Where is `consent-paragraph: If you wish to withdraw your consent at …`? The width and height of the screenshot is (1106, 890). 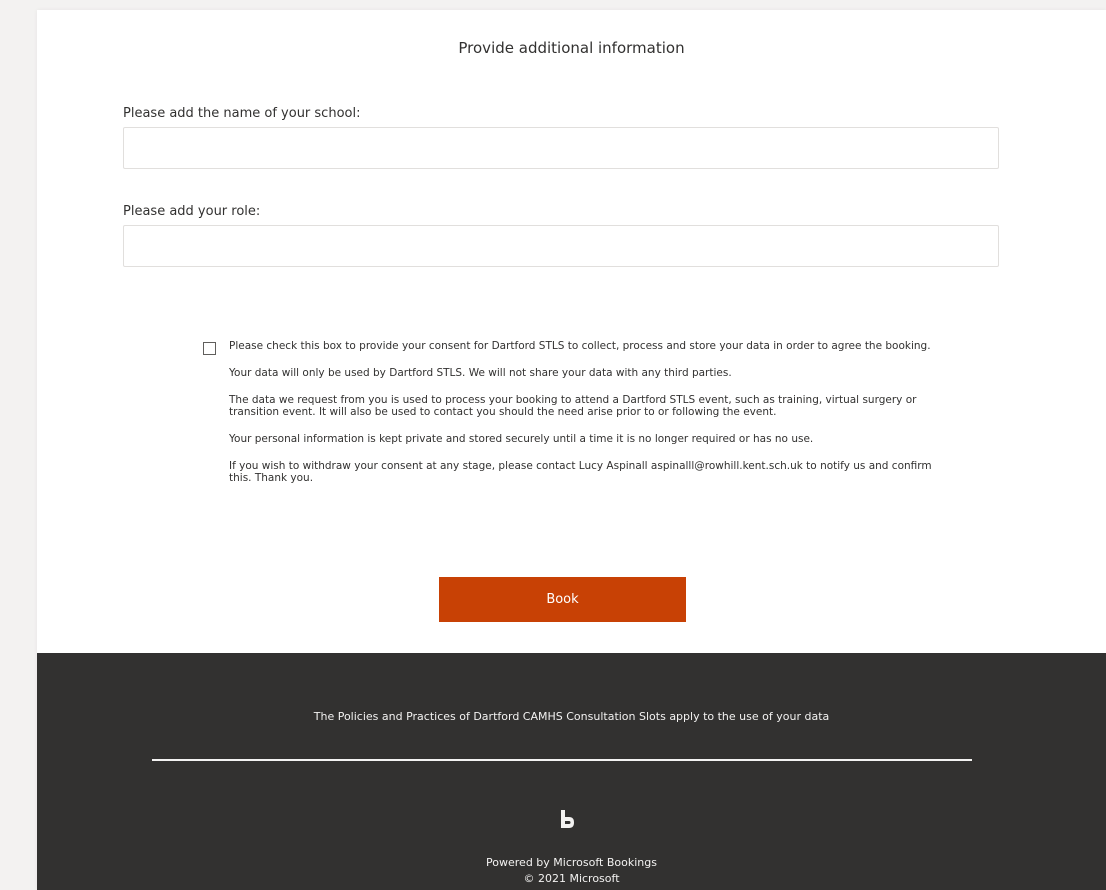 consent-paragraph: If you wish to withdraw your consent at … is located at coordinates (580, 472).